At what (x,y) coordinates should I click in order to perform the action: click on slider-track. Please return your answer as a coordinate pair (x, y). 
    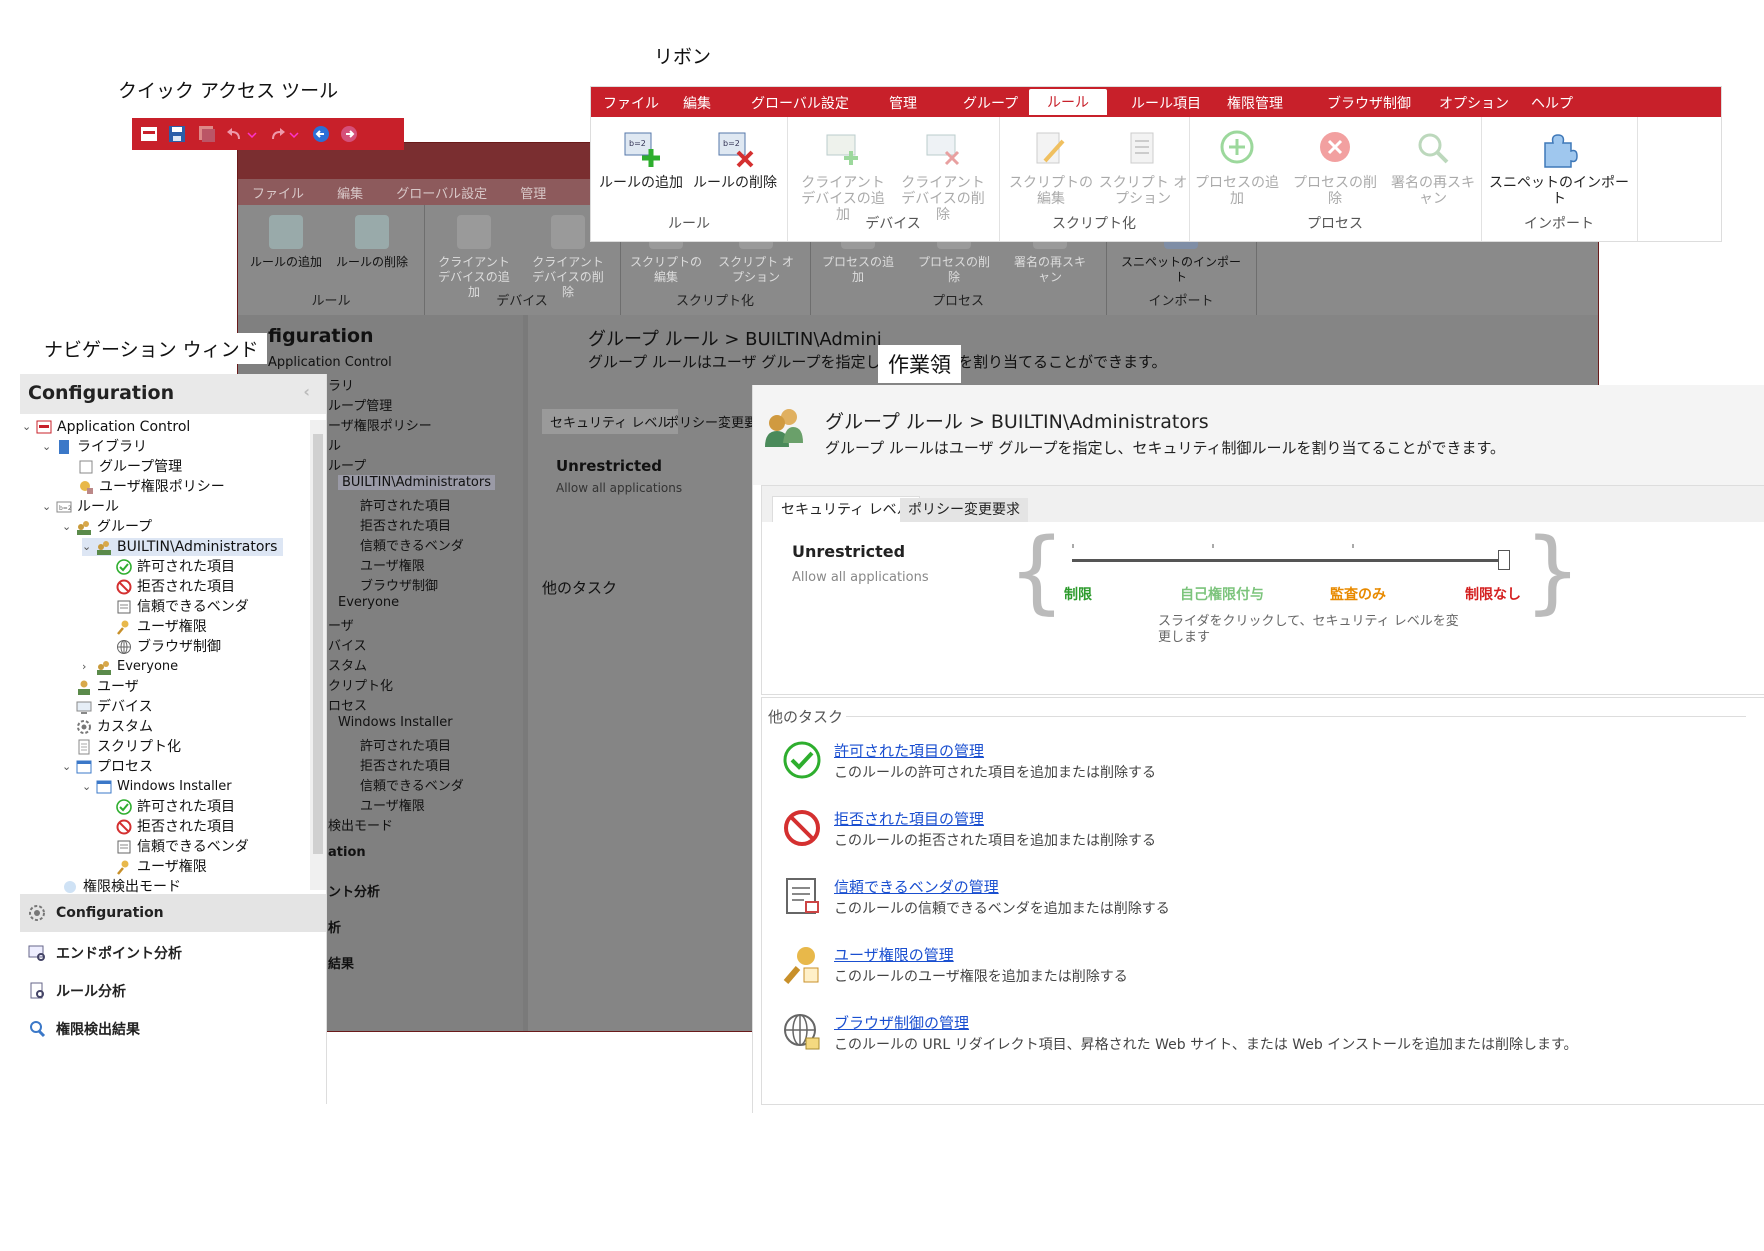
    Looking at the image, I should click on (1288, 560).